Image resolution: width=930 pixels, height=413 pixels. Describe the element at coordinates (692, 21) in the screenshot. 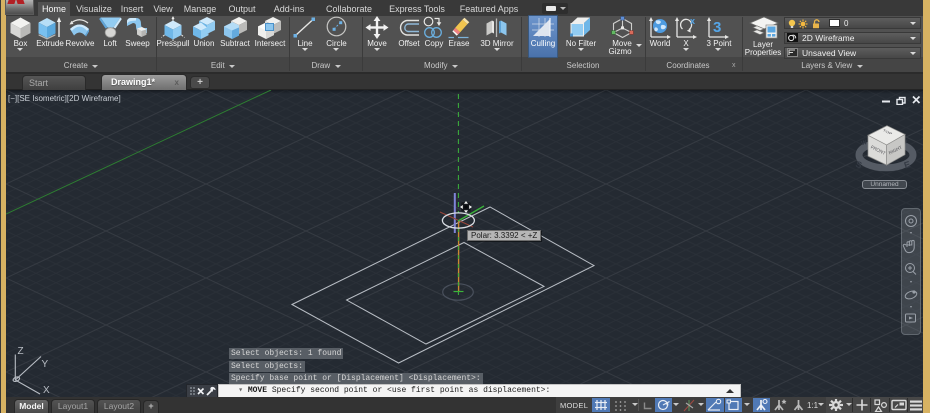

I see `svg-text: x` at that location.